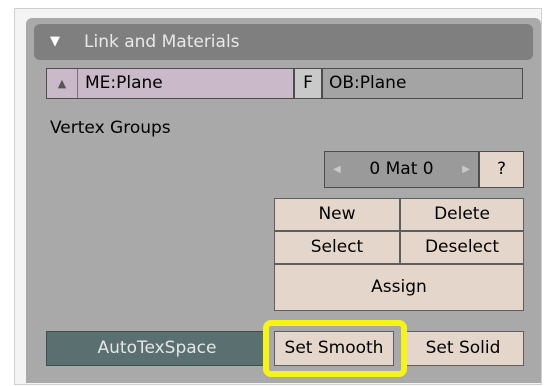 Image resolution: width=552 pixels, height=386 pixels. I want to click on panel-title: Link and Materials, so click(162, 42).